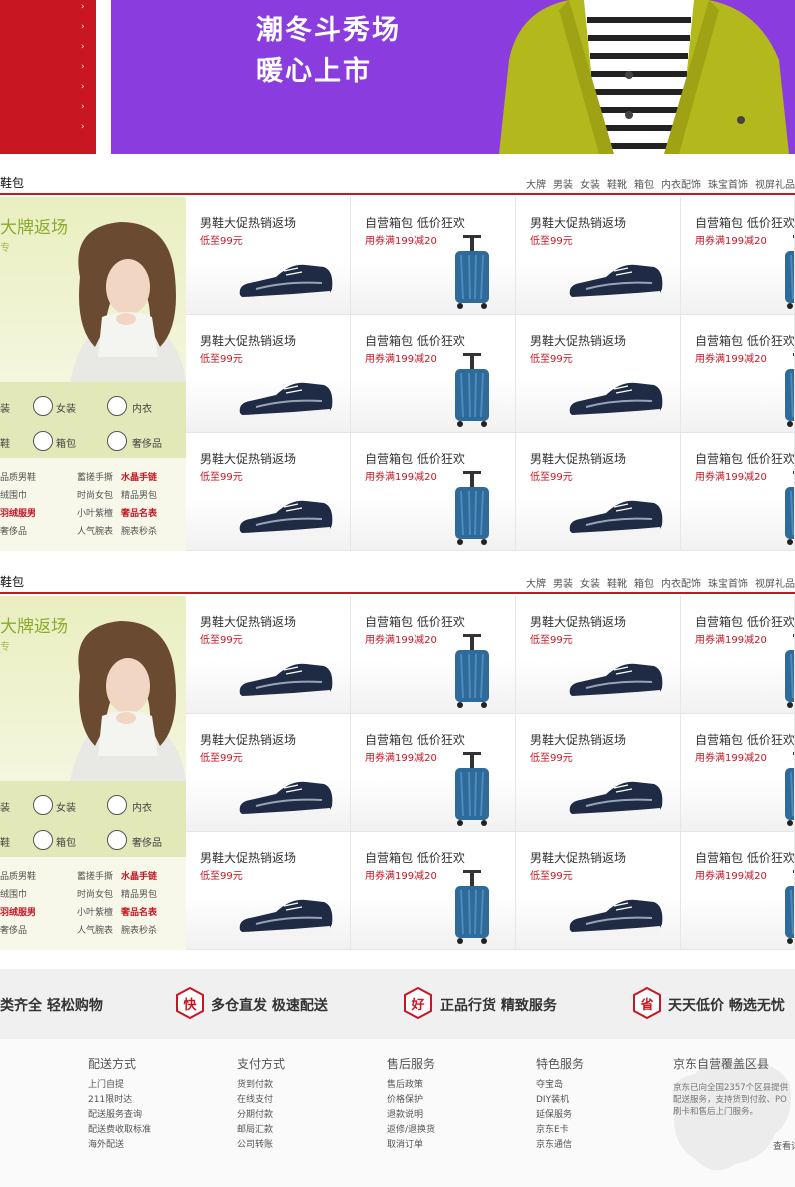 This screenshot has height=1187, width=795. Describe the element at coordinates (560, 1115) in the screenshot. I see `footer-link: 延保服务` at that location.